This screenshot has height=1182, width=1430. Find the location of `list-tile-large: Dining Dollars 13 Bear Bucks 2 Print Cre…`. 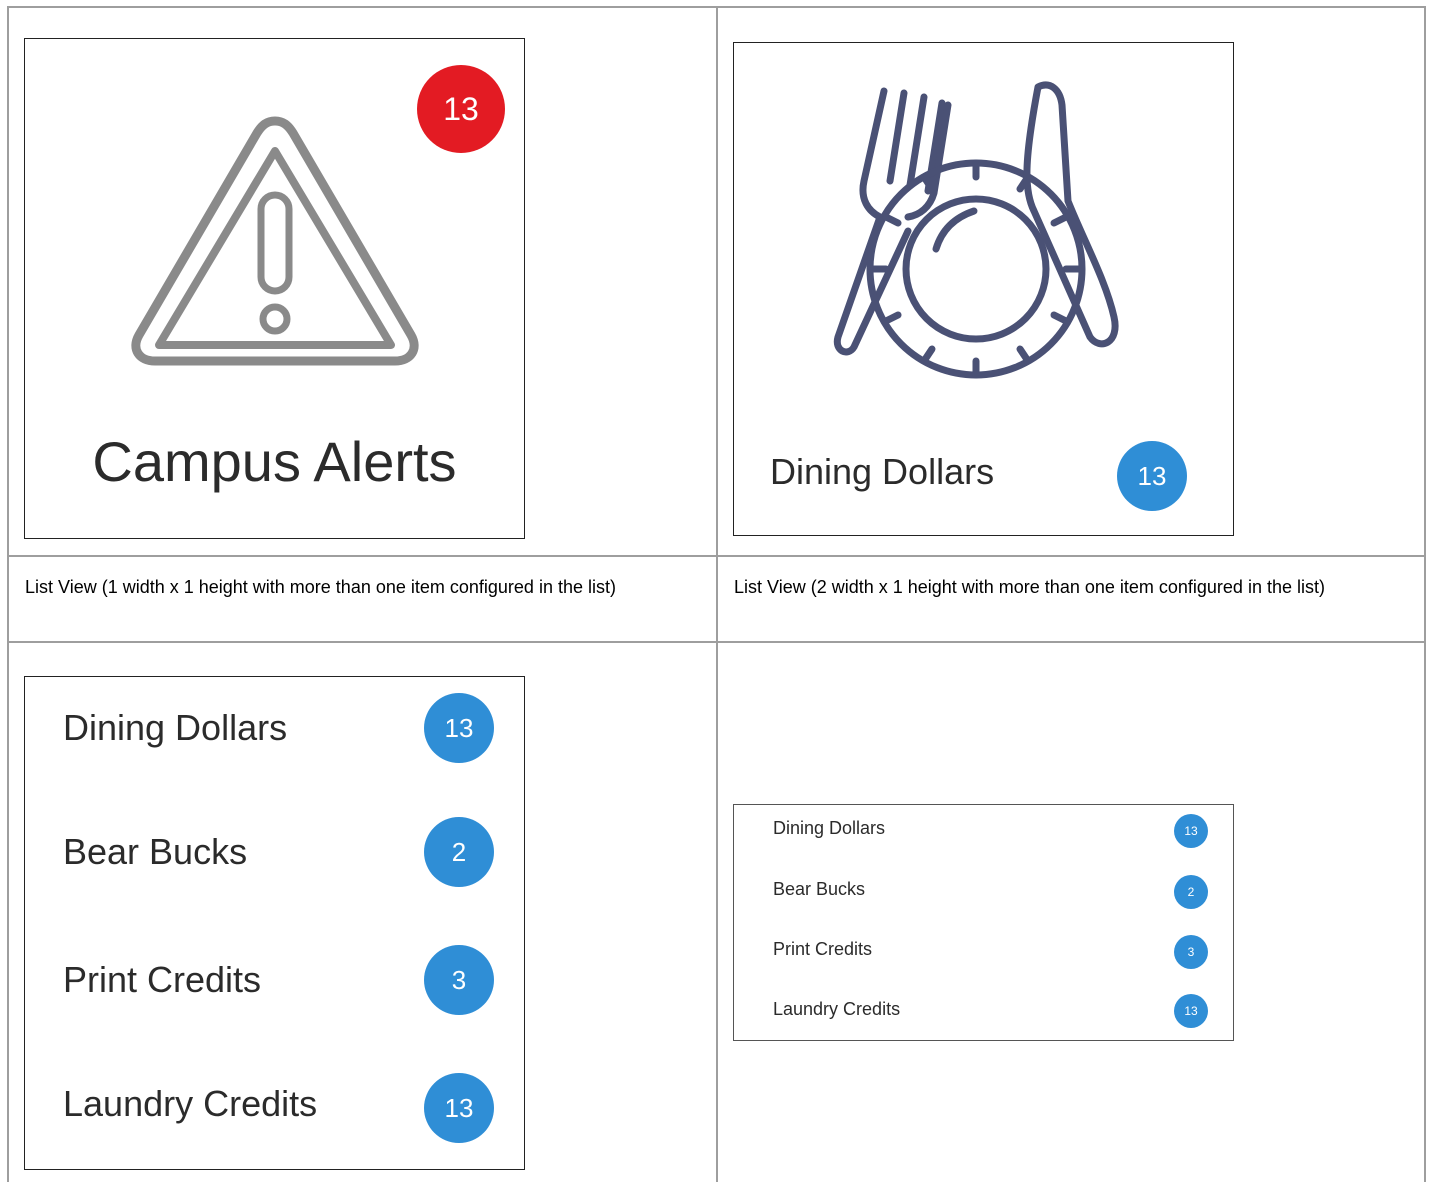

list-tile-large: Dining Dollars 13 Bear Bucks 2 Print Cre… is located at coordinates (274, 923).